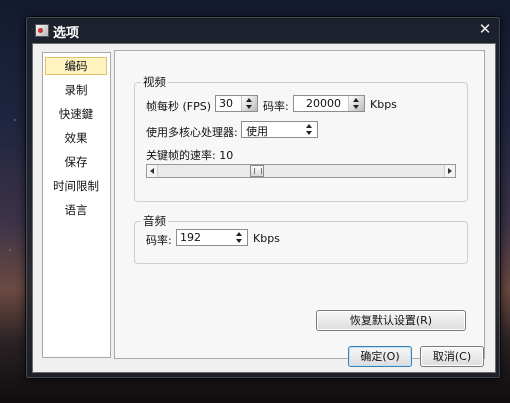  Describe the element at coordinates (76, 114) in the screenshot. I see `sidebar-item-hotkeys: 快速鍵` at that location.